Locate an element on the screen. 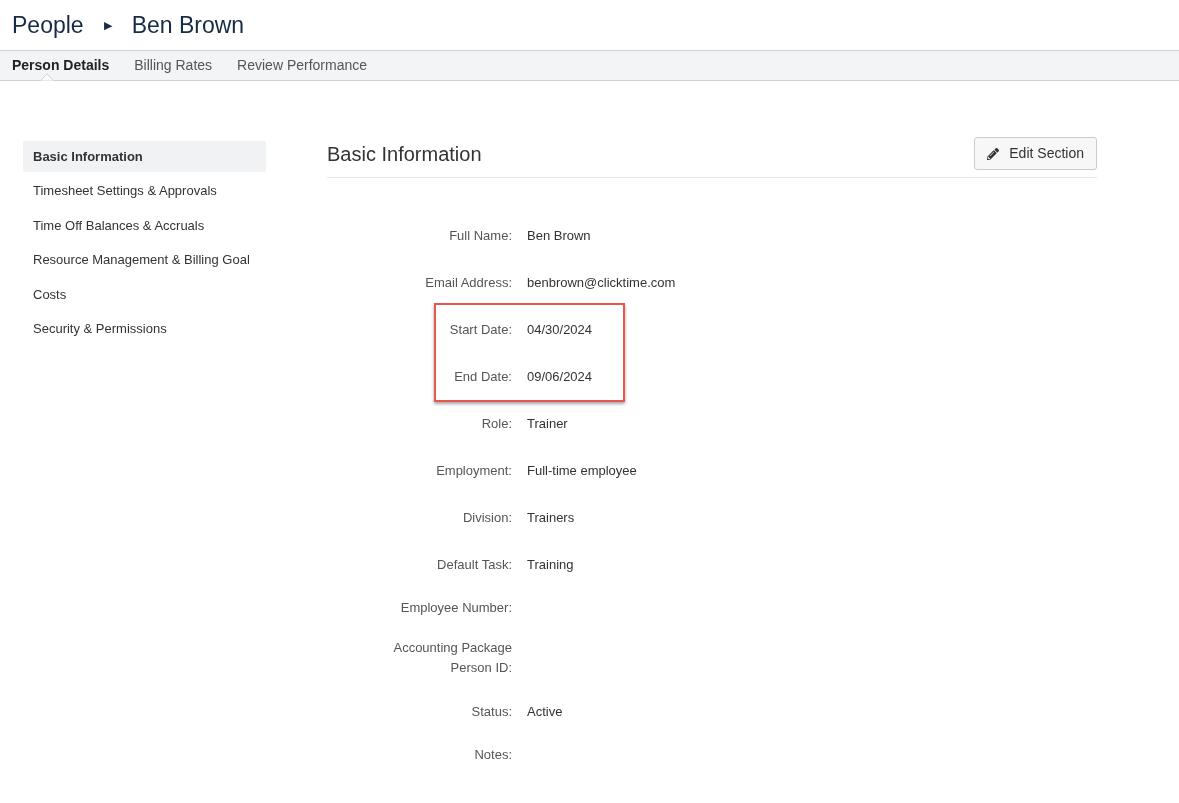 The width and height of the screenshot is (1179, 803). field-label: Role: is located at coordinates (496, 423).